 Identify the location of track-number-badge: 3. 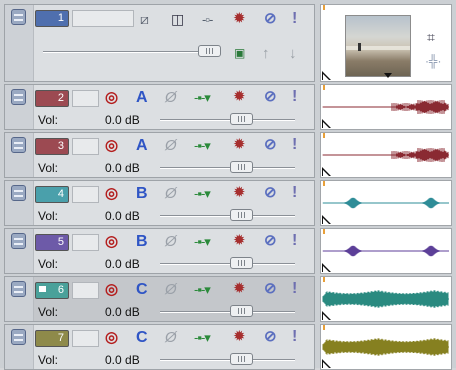
(52, 146).